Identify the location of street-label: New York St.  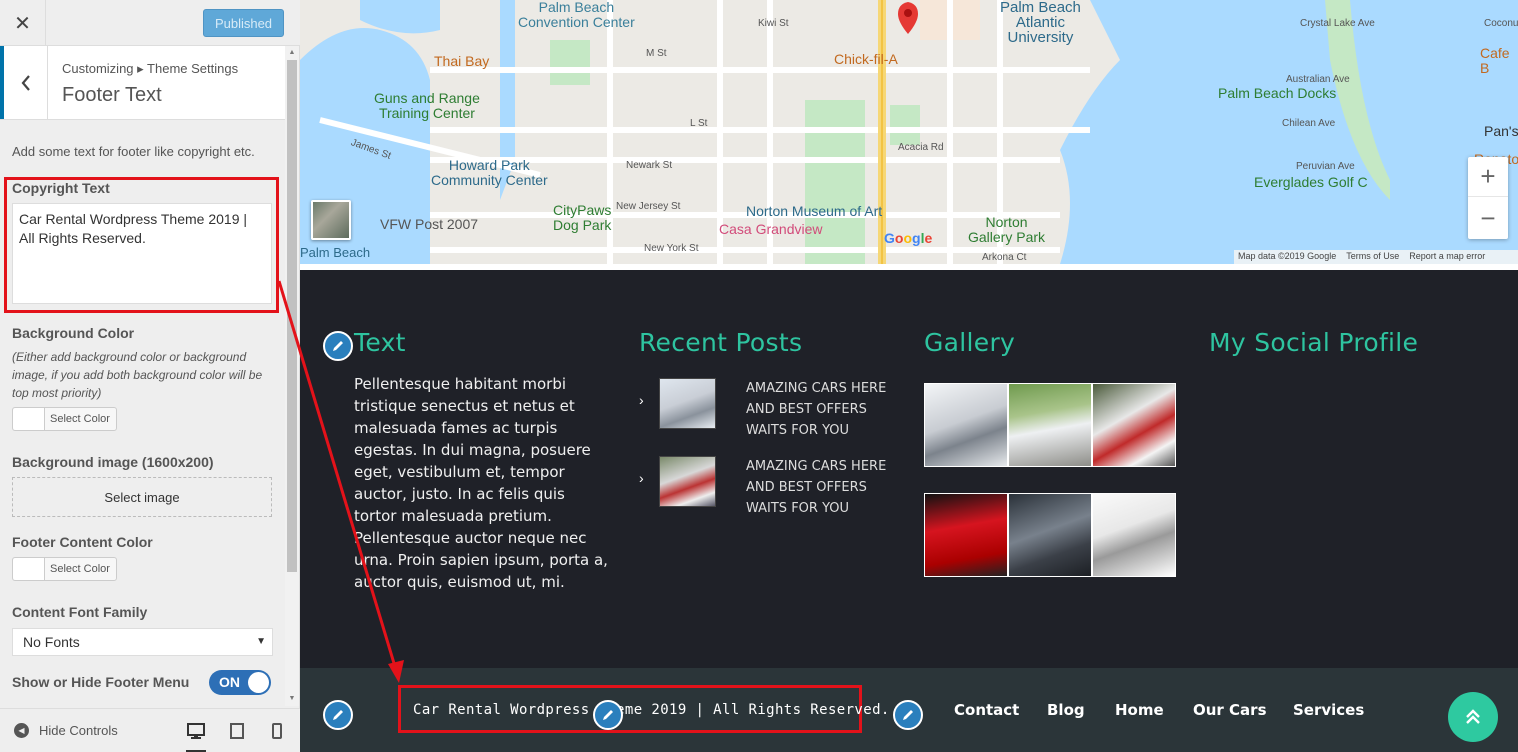
(671, 248).